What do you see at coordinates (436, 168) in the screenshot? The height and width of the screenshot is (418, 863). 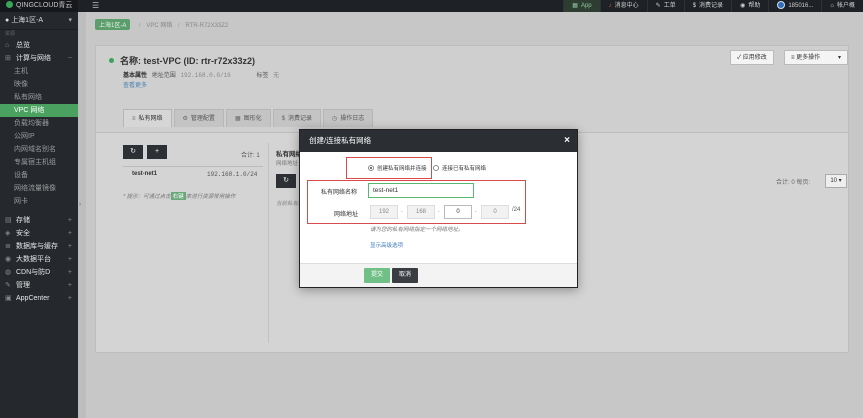 I see `radio-unchecked-icon` at bounding box center [436, 168].